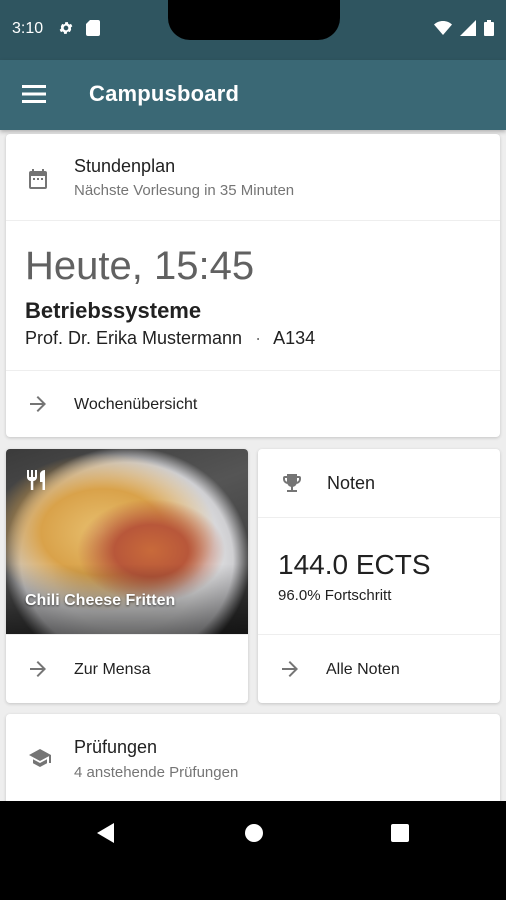 The image size is (506, 900). I want to click on wifi-icon, so click(443, 30).